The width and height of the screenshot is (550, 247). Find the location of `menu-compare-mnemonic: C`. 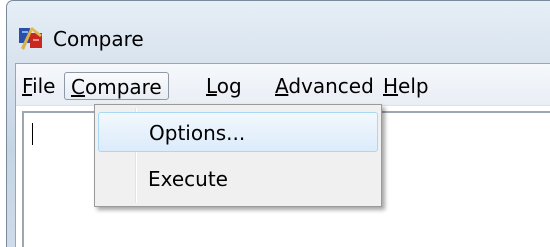

menu-compare-mnemonic: C is located at coordinates (78, 87).